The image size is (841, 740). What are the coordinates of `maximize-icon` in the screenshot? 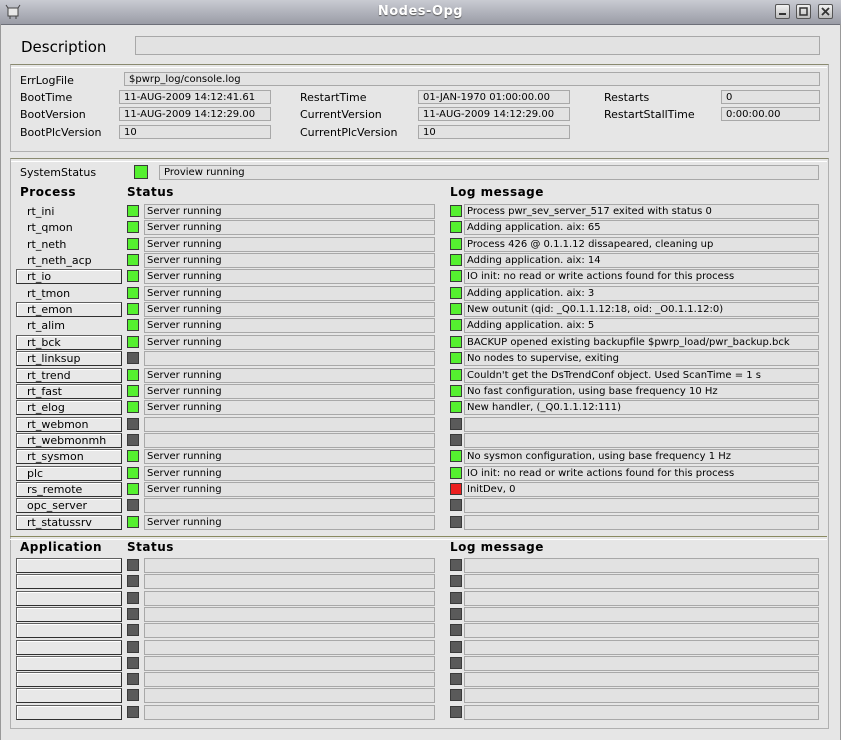 It's located at (803, 11).